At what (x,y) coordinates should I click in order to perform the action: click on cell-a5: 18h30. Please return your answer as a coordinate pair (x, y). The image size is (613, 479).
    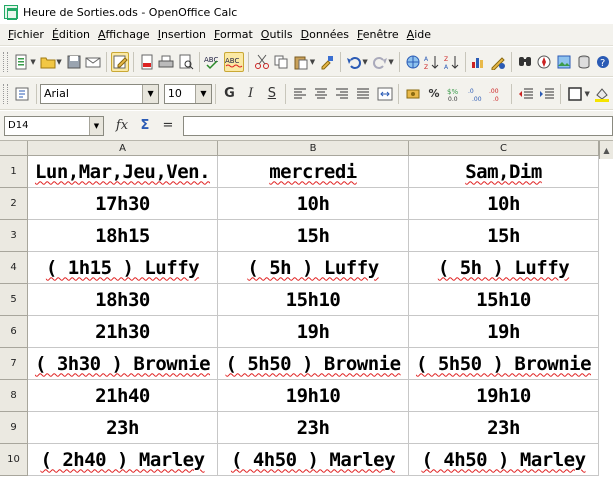
    Looking at the image, I should click on (123, 300).